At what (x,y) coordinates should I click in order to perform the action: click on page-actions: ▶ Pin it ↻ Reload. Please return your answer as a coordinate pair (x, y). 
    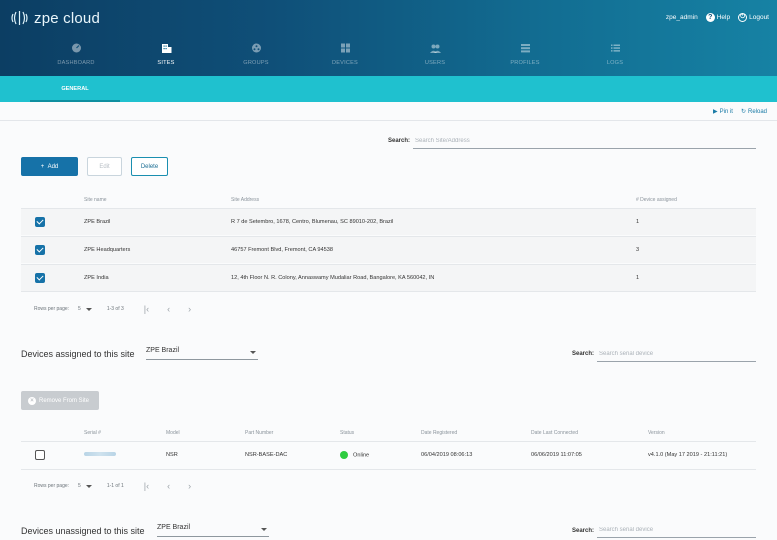
    Looking at the image, I should click on (740, 111).